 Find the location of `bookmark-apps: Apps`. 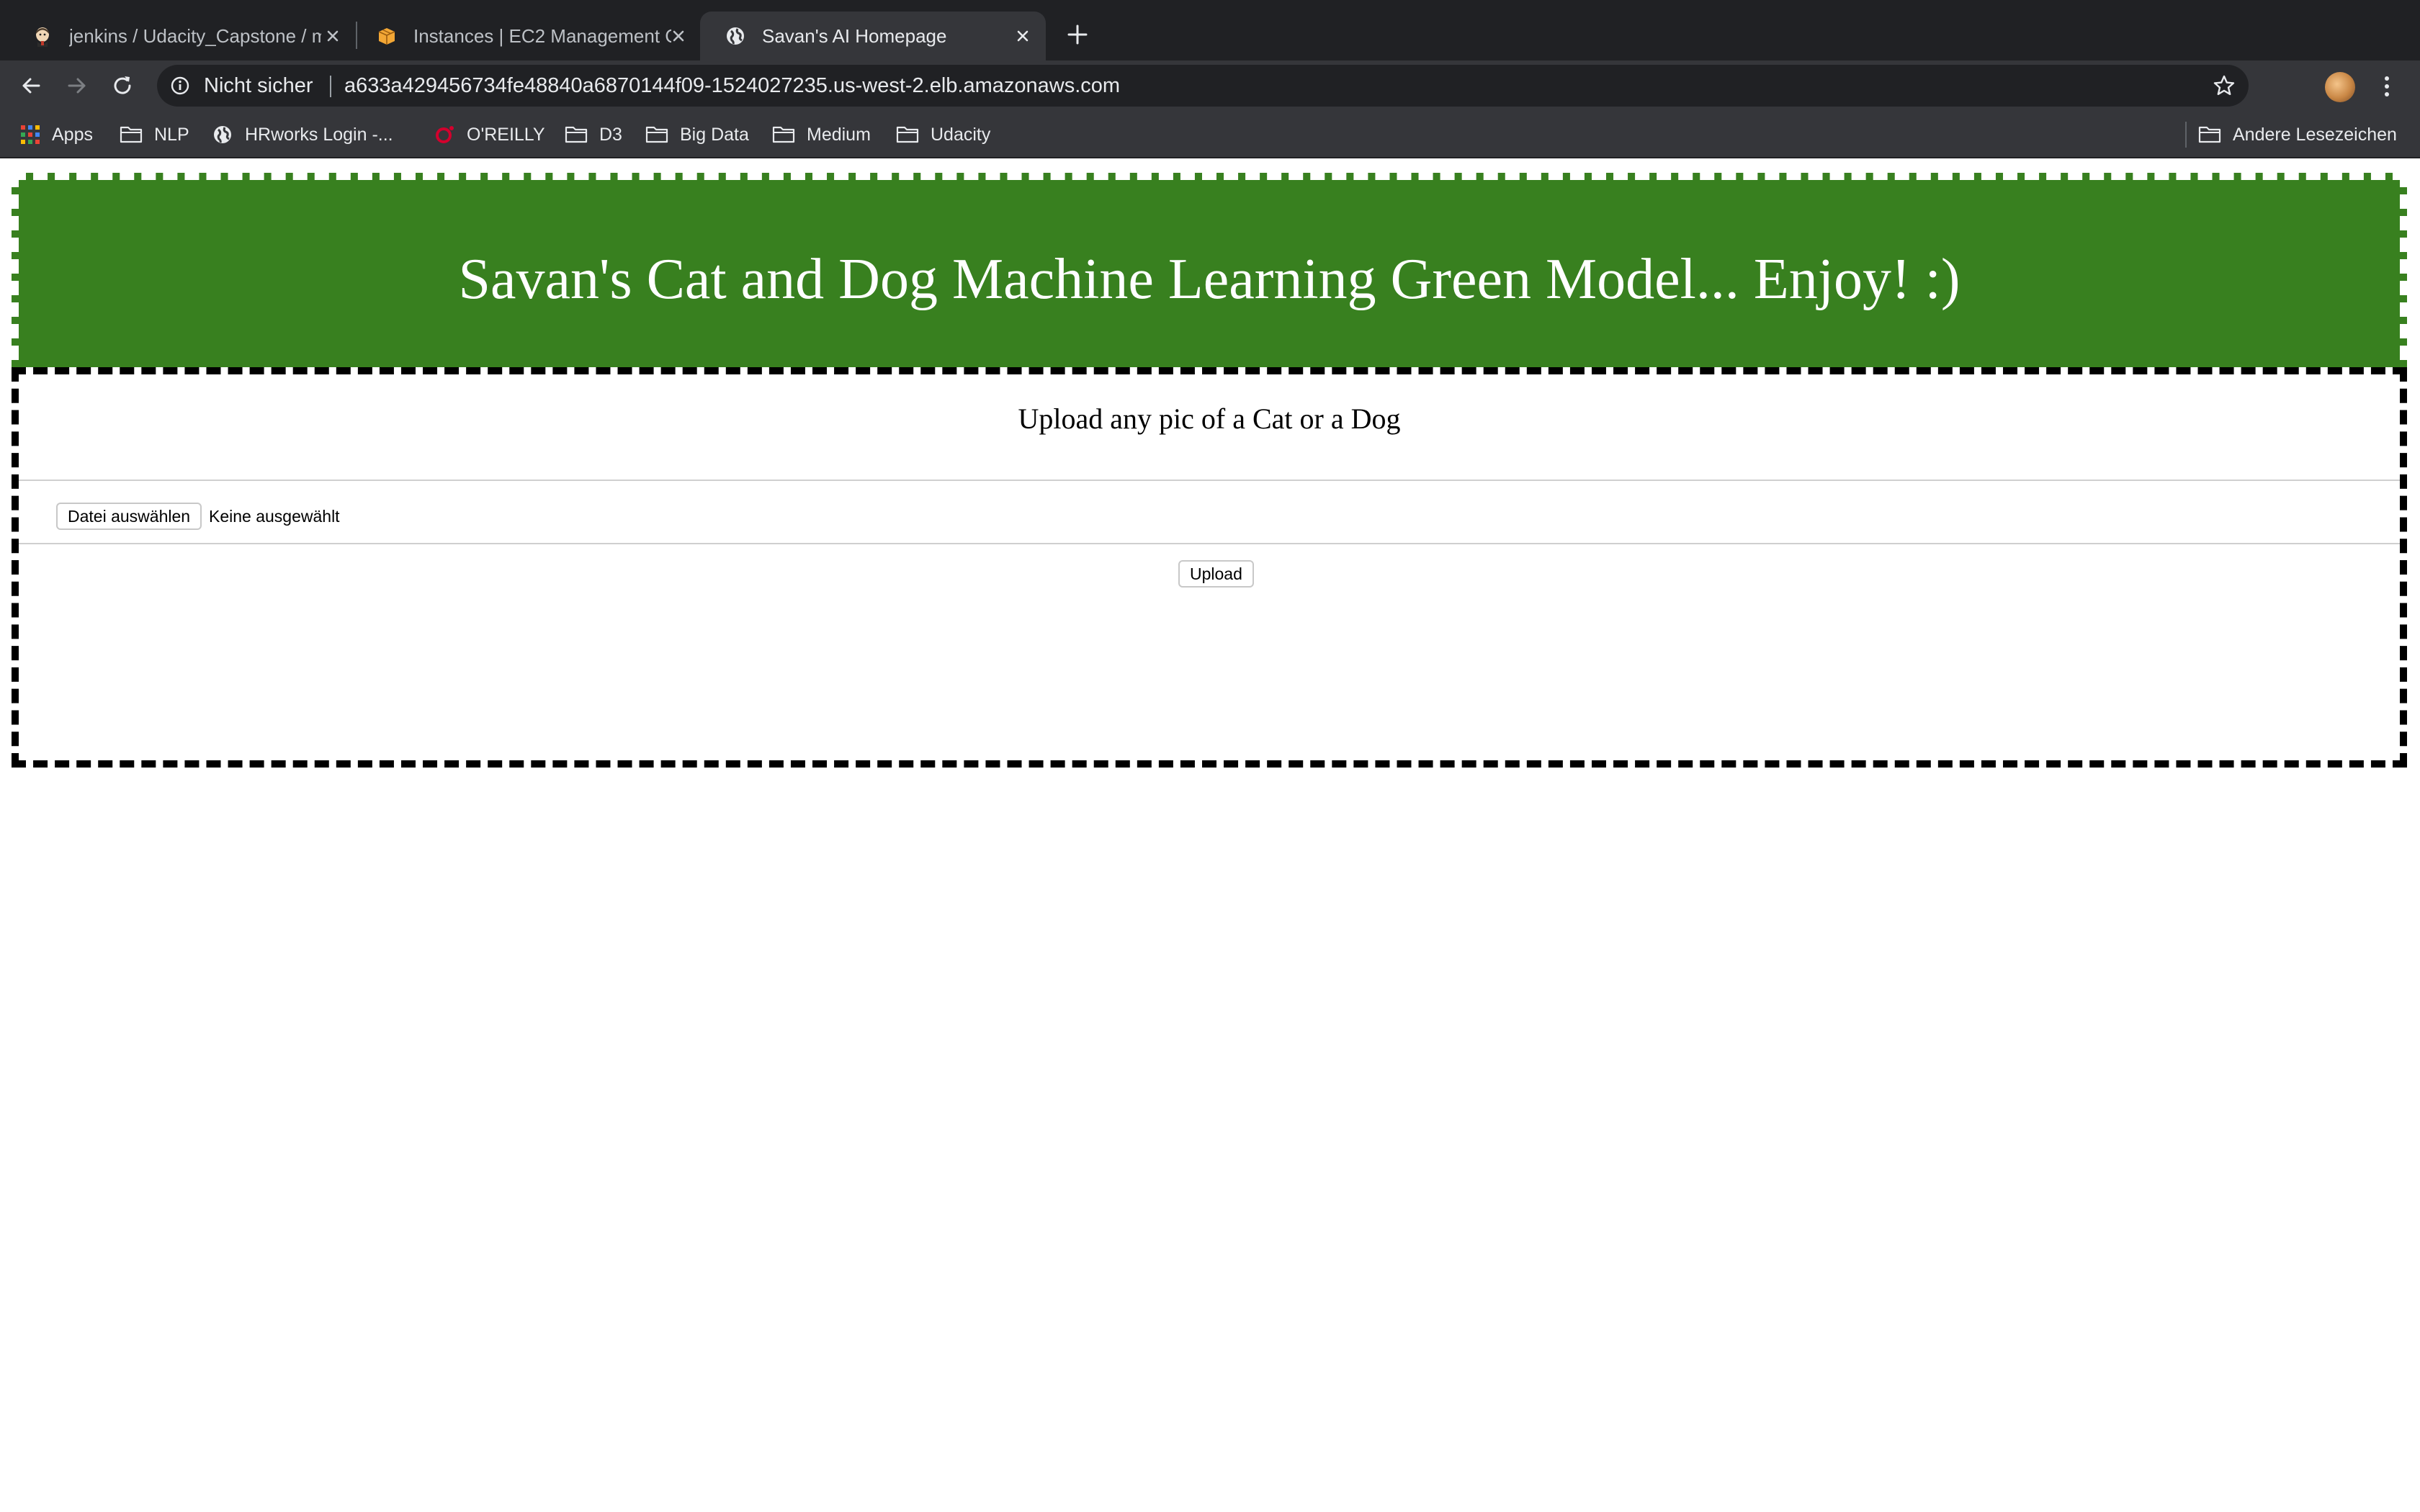

bookmark-apps: Apps is located at coordinates (56, 134).